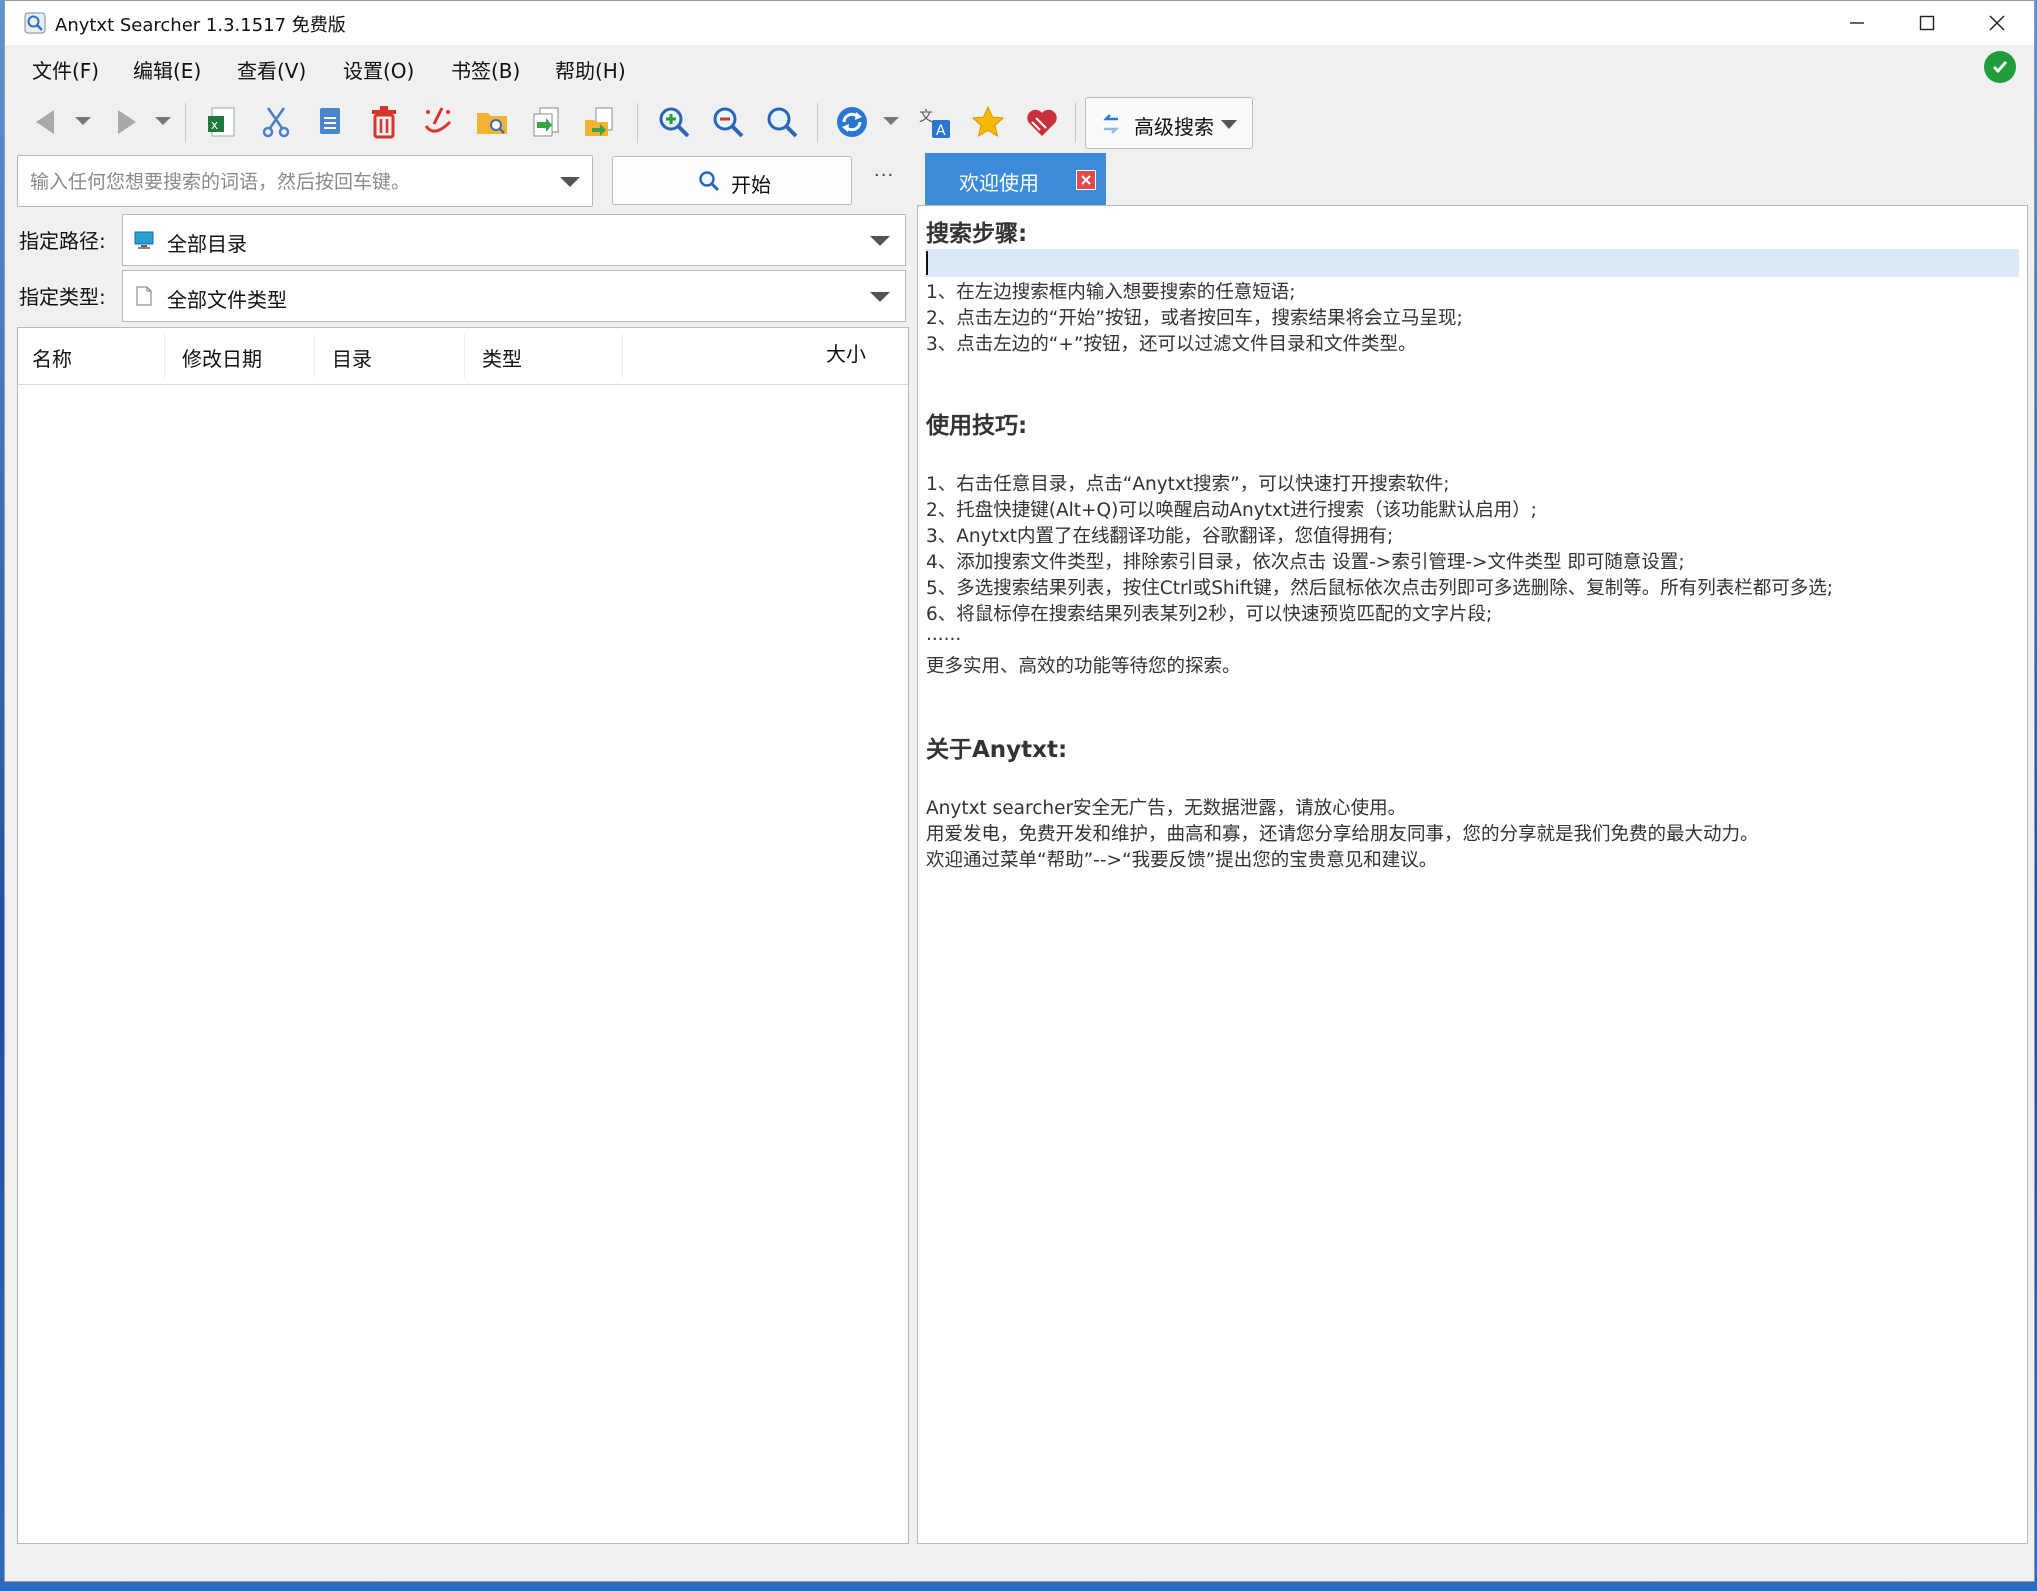 This screenshot has height=1591, width=2037. Describe the element at coordinates (52, 357) in the screenshot. I see `column-name: 名称` at that location.